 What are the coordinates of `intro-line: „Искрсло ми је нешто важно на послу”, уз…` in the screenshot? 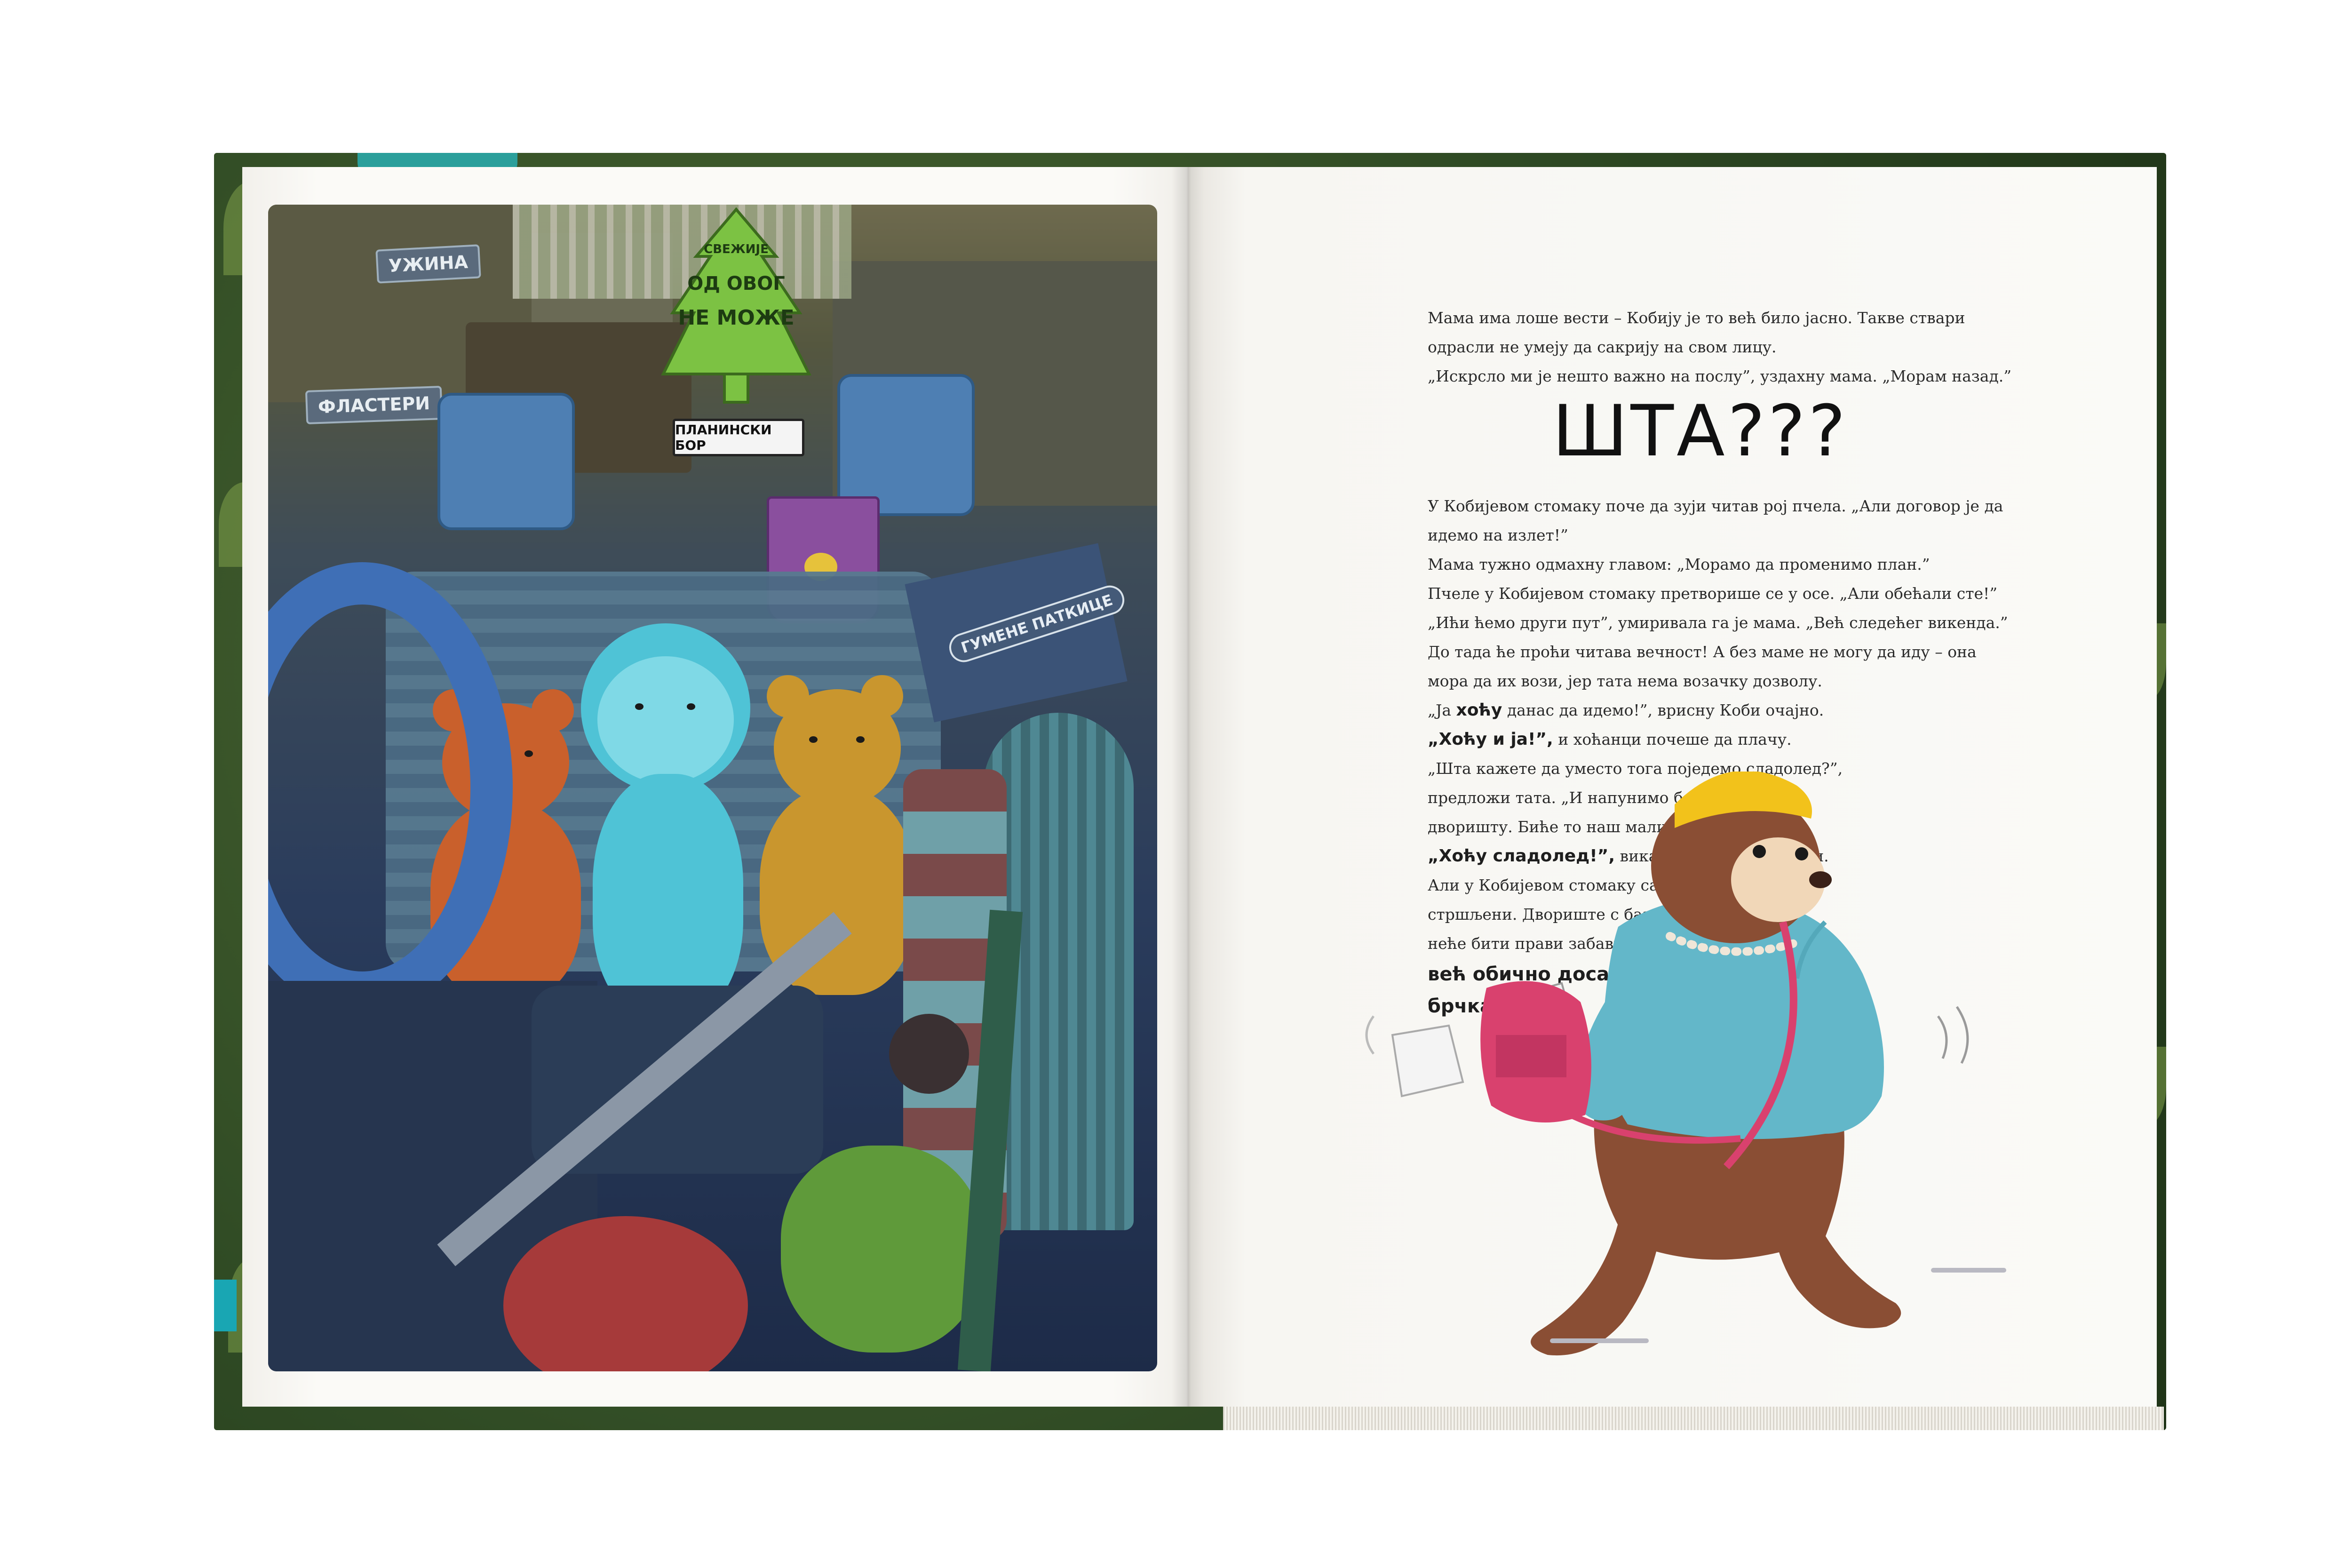 It's located at (1720, 376).